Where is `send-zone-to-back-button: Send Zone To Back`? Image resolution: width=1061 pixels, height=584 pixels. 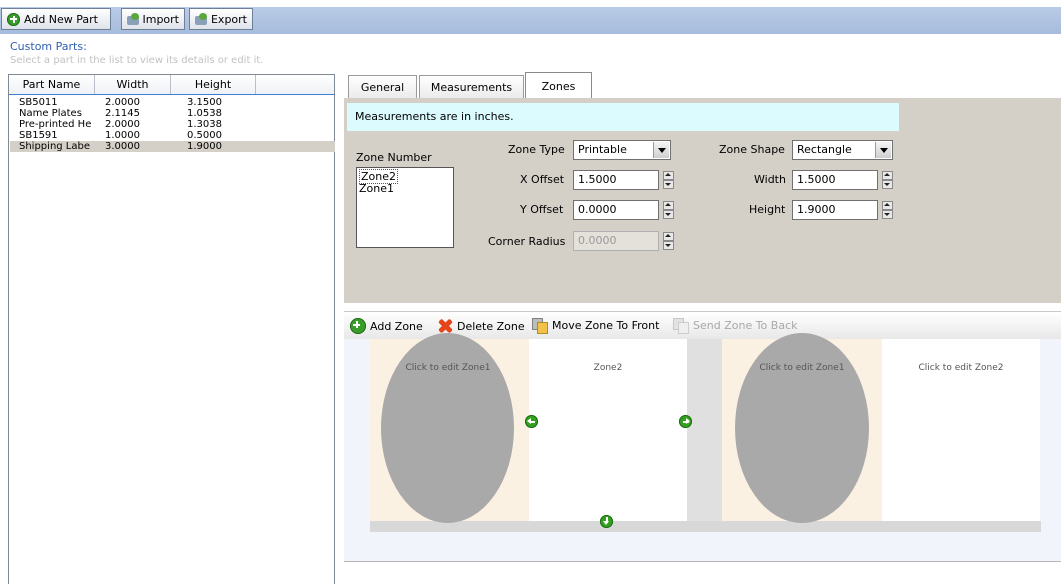
send-zone-to-back-button: Send Zone To Back is located at coordinates (735, 326).